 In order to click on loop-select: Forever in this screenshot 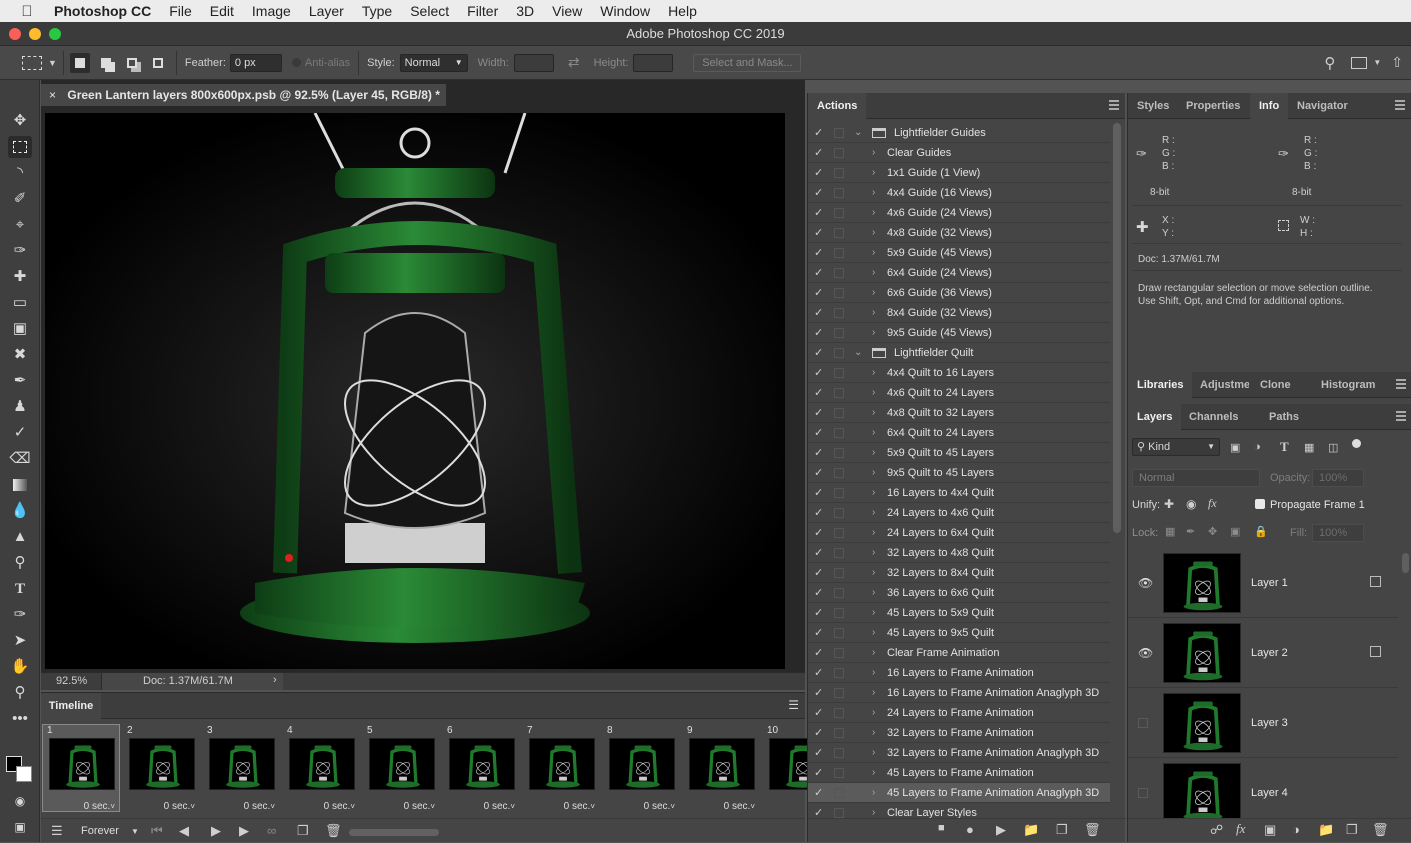, I will do `click(100, 831)`.